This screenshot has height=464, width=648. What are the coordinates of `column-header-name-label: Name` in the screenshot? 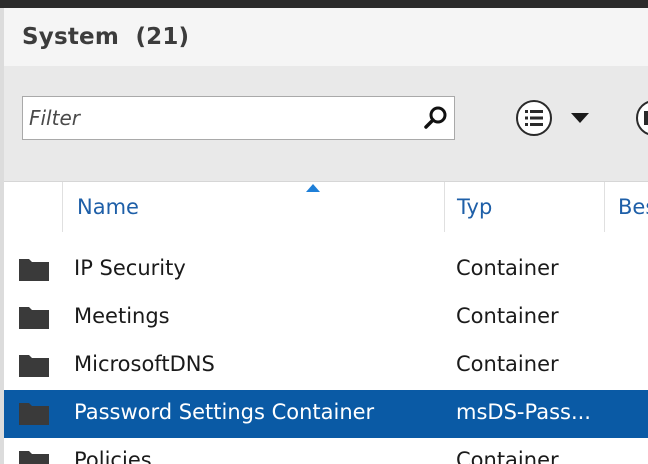 It's located at (108, 207).